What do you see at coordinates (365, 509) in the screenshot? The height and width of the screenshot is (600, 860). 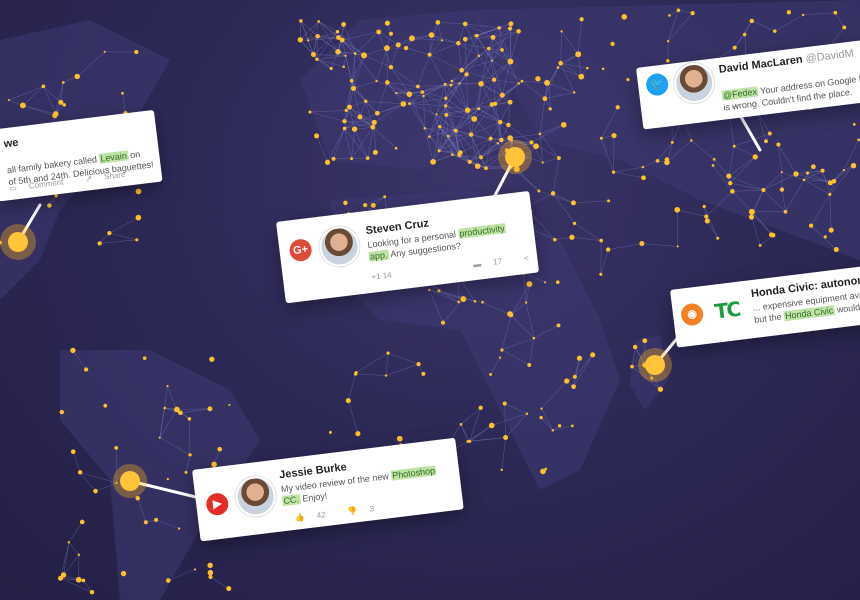 I see `dislike-button: 👎 3` at bounding box center [365, 509].